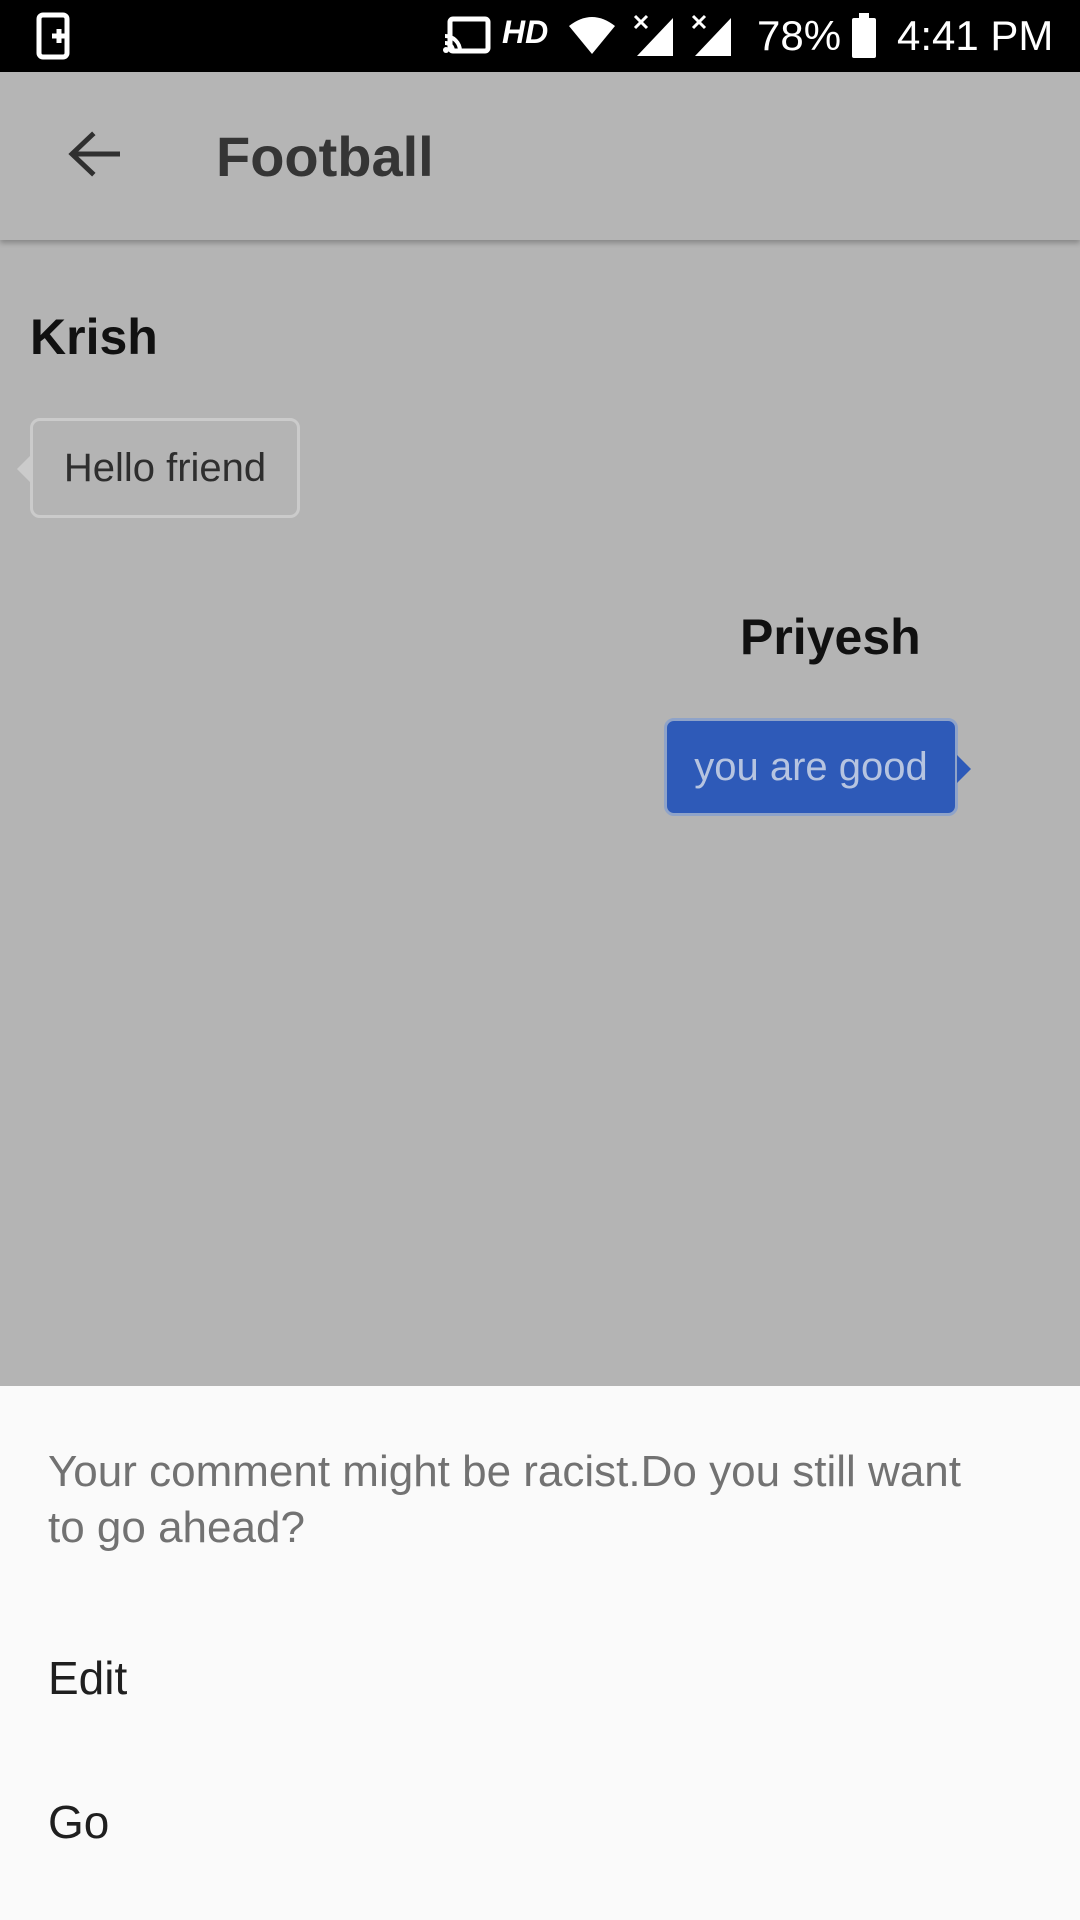 This screenshot has width=1080, height=1920. What do you see at coordinates (799, 35) in the screenshot?
I see `battery-percent: 78%` at bounding box center [799, 35].